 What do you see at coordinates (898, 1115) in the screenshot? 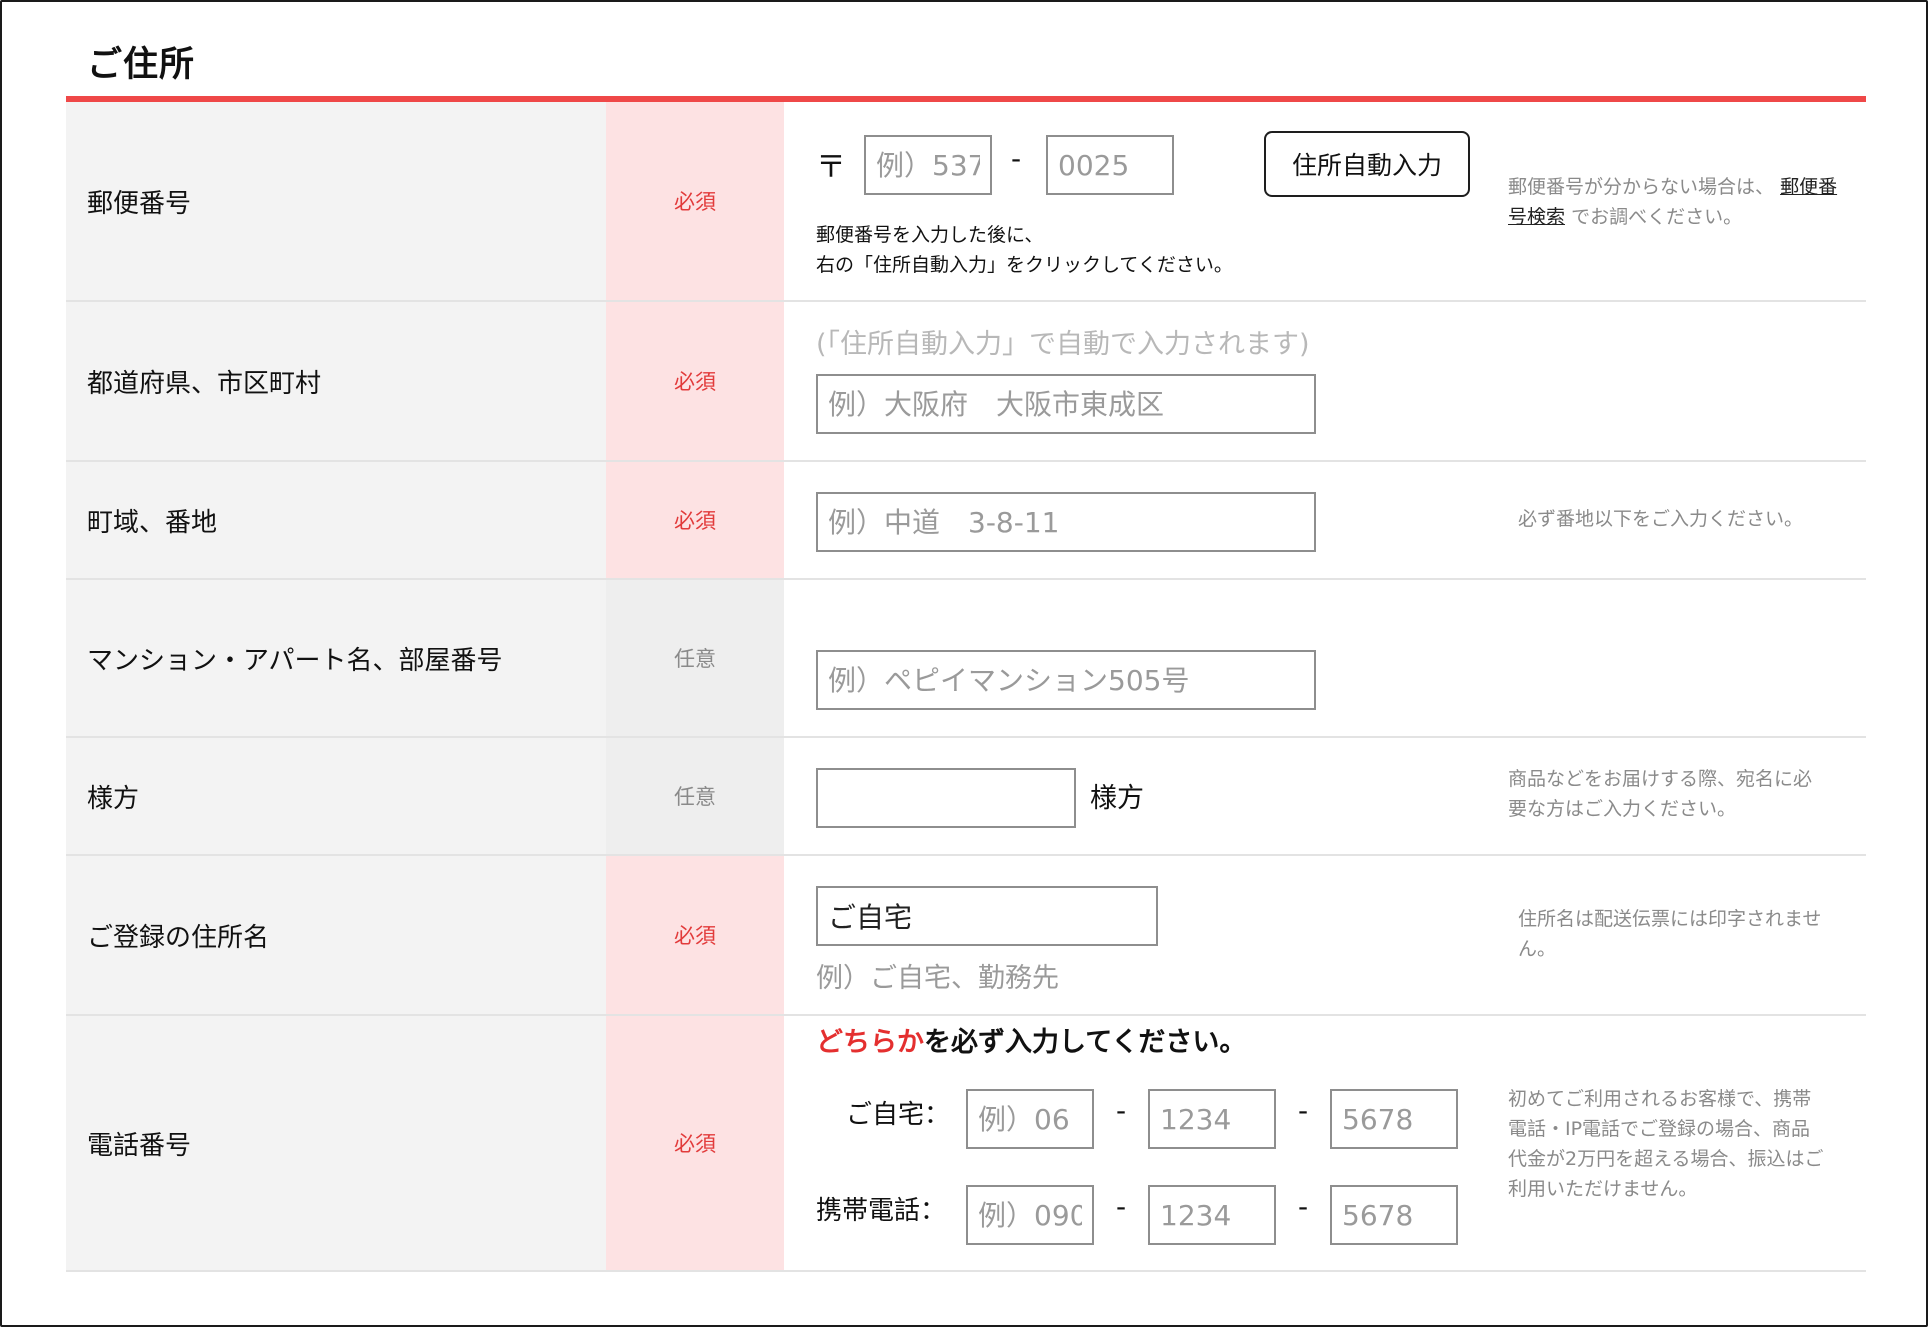
I see `home-phone-label: ご自宅：` at bounding box center [898, 1115].